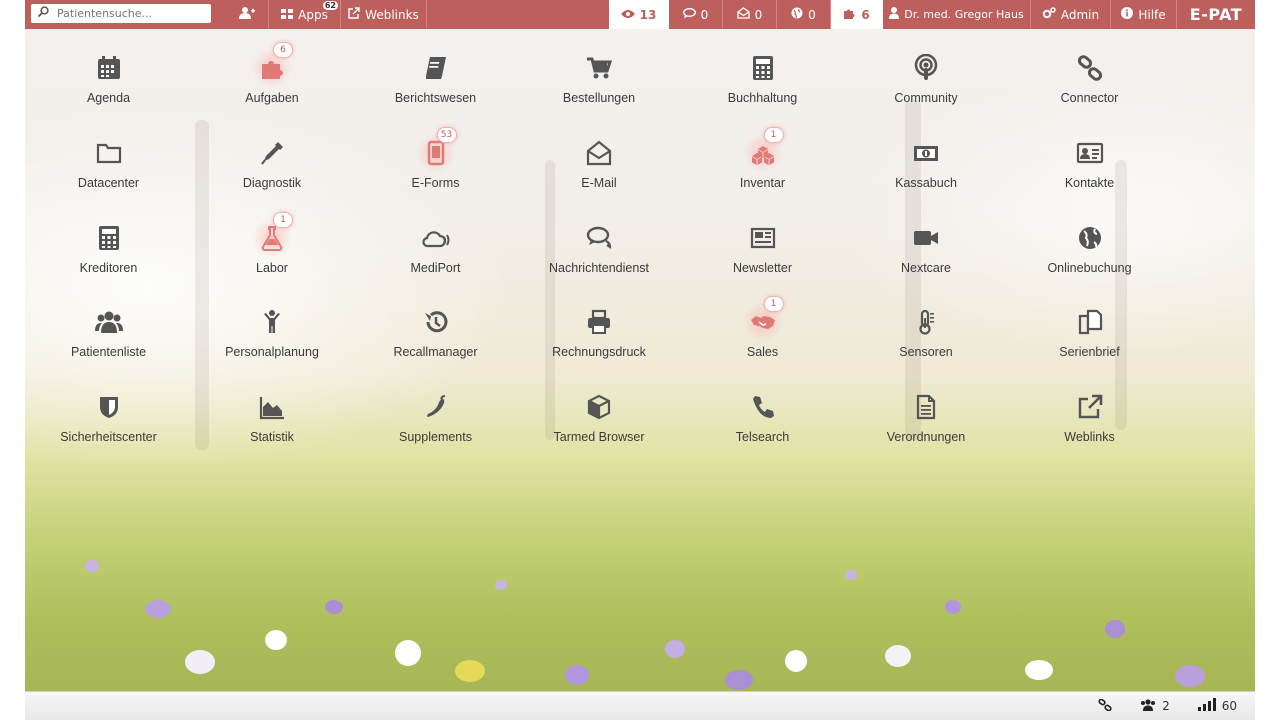  What do you see at coordinates (1144, 14) in the screenshot?
I see `help-button: Hilfe` at bounding box center [1144, 14].